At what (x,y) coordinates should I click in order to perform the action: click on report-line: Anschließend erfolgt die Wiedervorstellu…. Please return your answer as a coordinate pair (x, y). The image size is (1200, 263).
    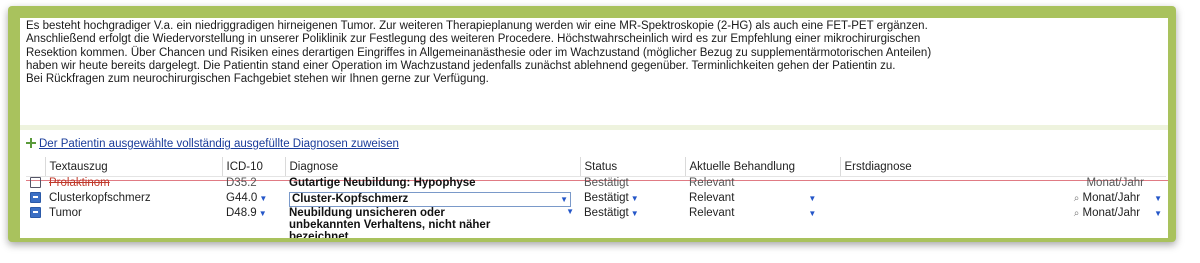
    Looking at the image, I should click on (473, 39).